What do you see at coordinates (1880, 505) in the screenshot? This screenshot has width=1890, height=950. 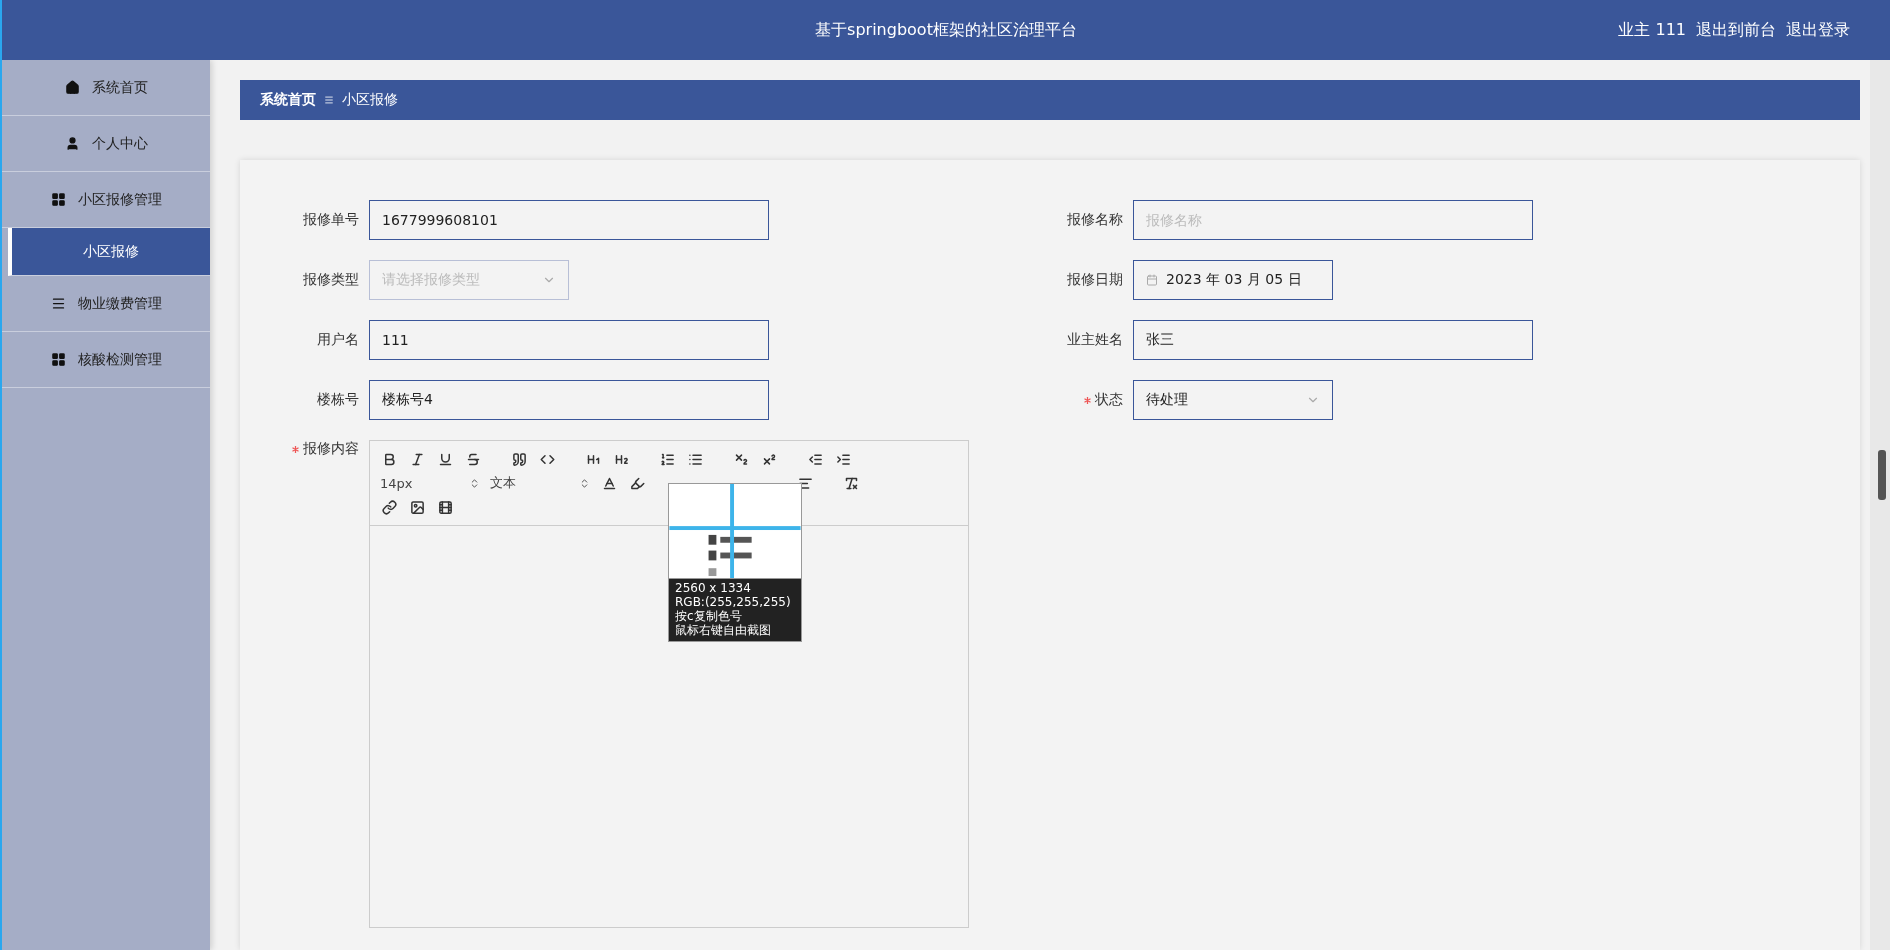 I see `scrollbar` at bounding box center [1880, 505].